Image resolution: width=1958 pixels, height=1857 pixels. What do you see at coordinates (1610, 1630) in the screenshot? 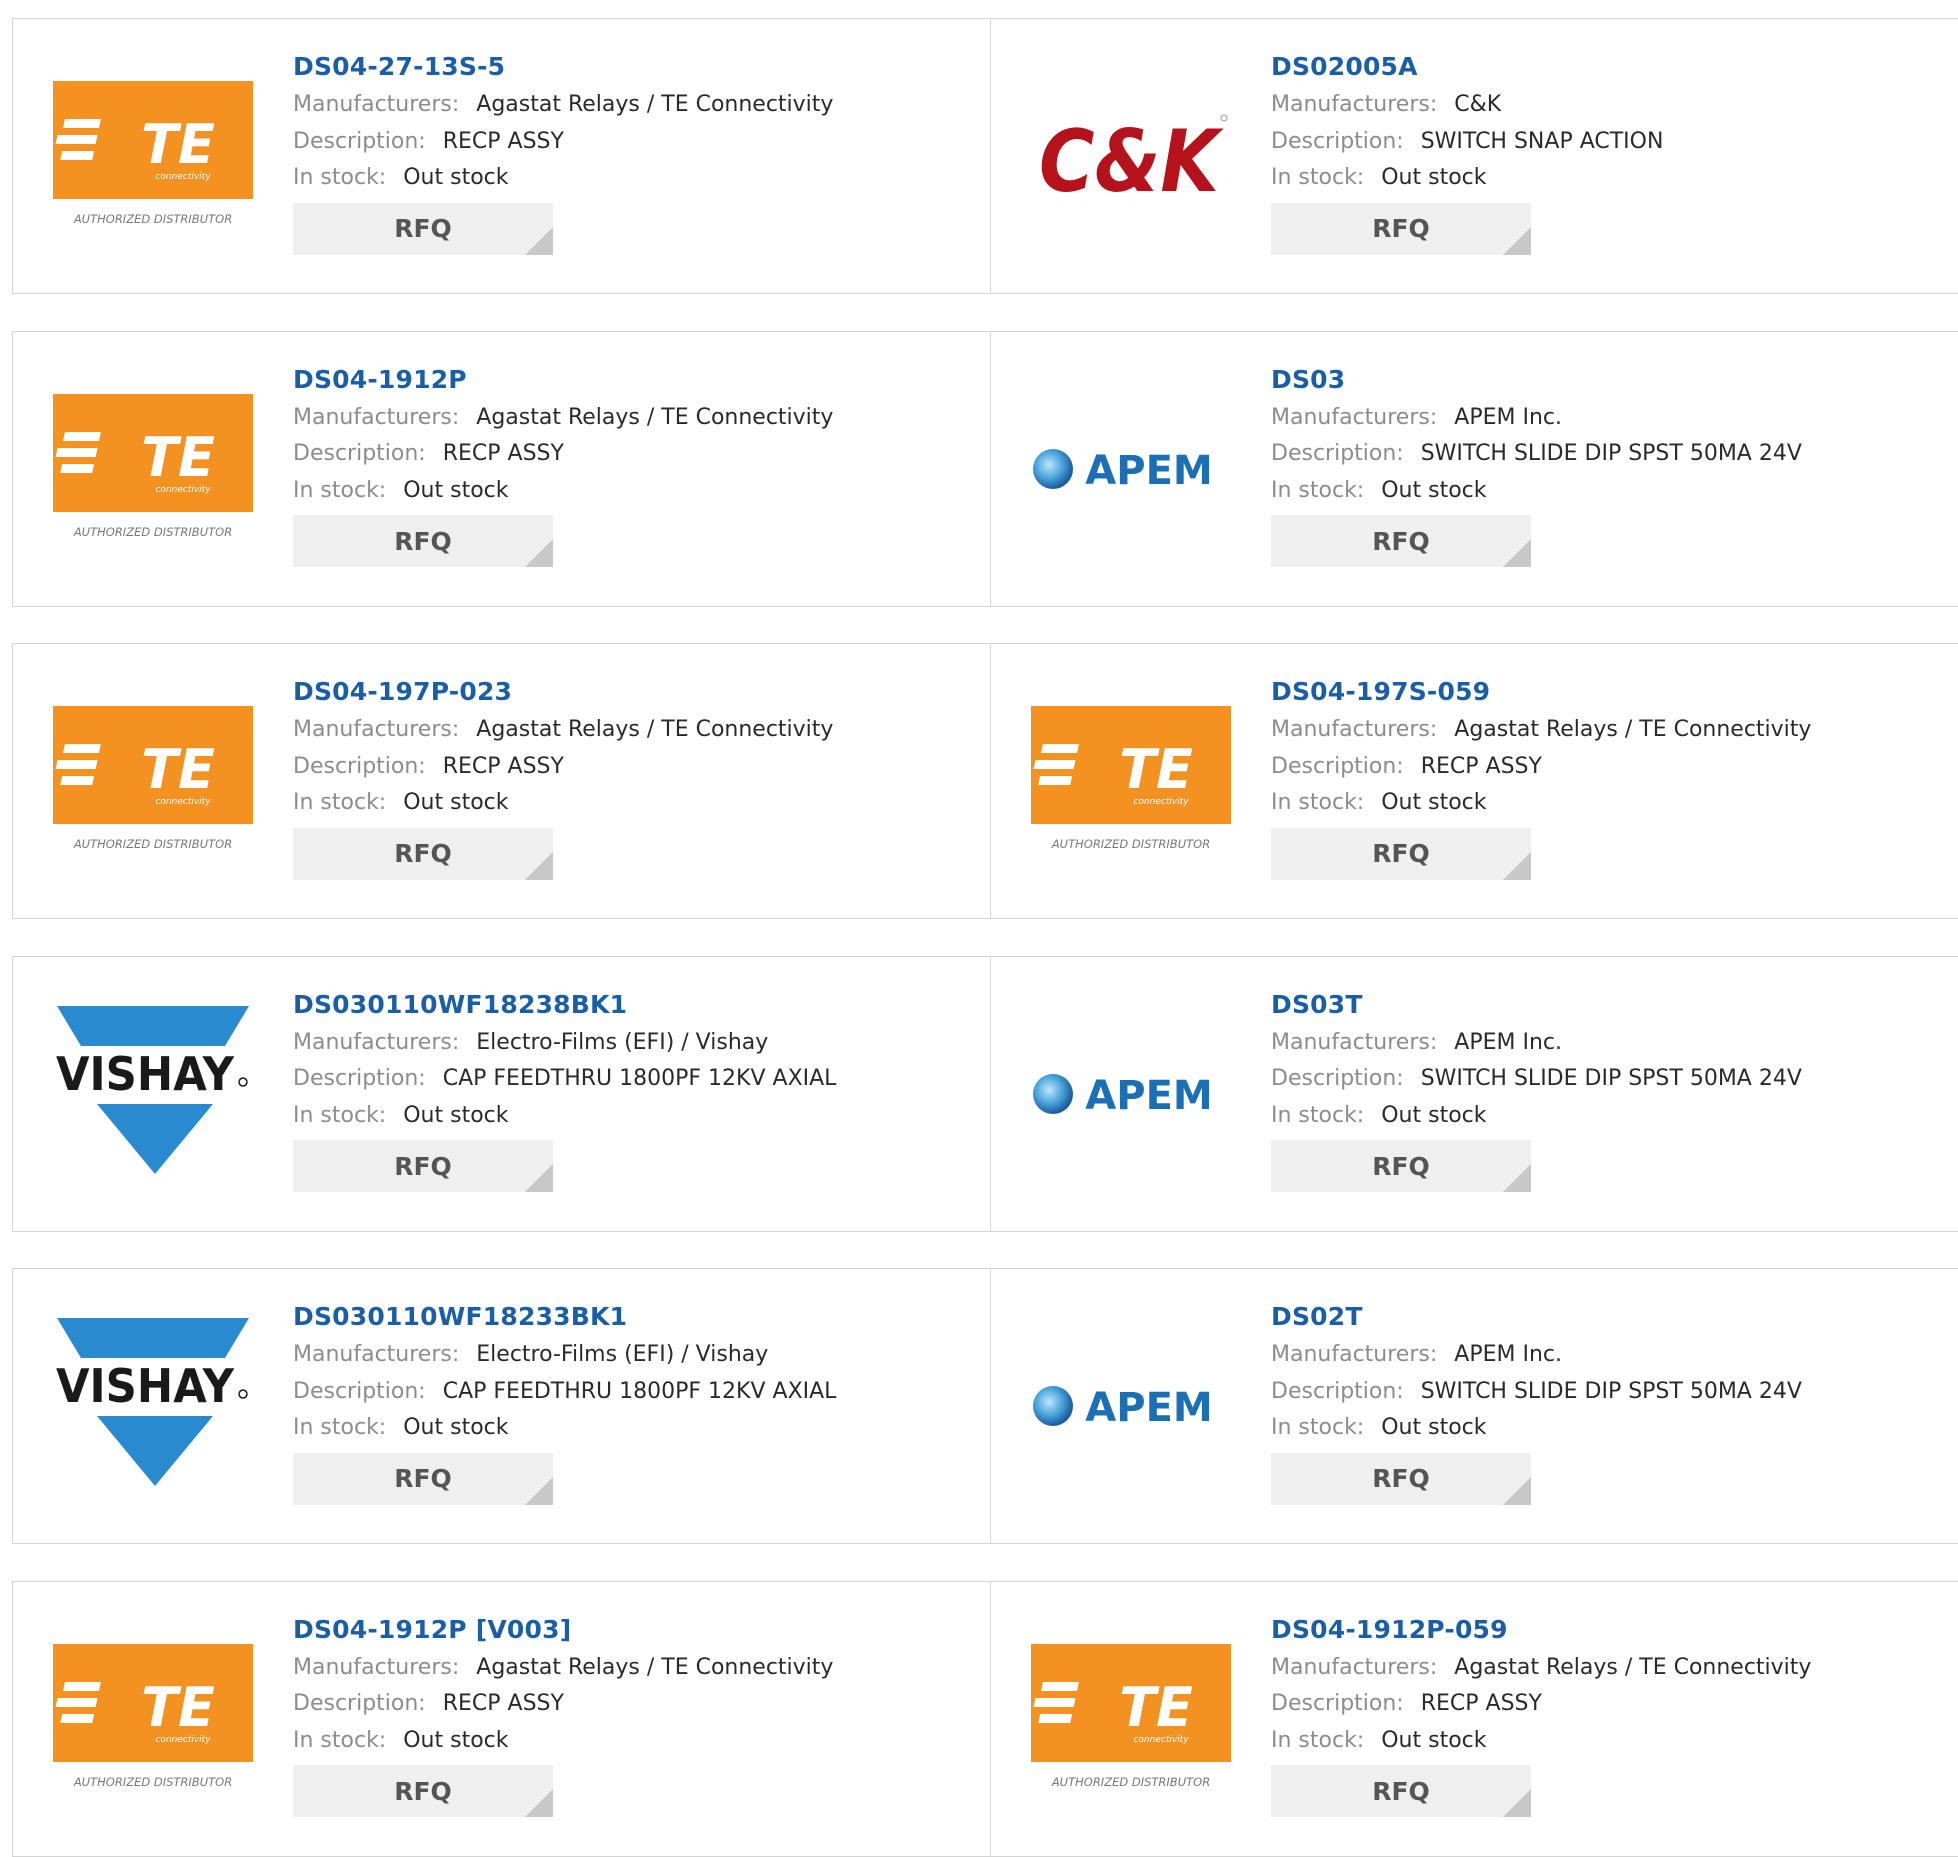
I see `part-number-link: DS04-1912P-059` at bounding box center [1610, 1630].